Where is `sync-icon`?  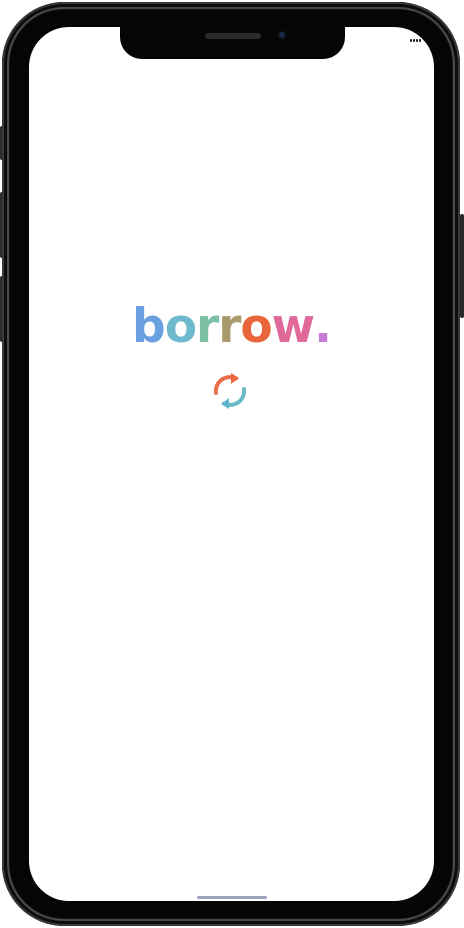 sync-icon is located at coordinates (230, 391).